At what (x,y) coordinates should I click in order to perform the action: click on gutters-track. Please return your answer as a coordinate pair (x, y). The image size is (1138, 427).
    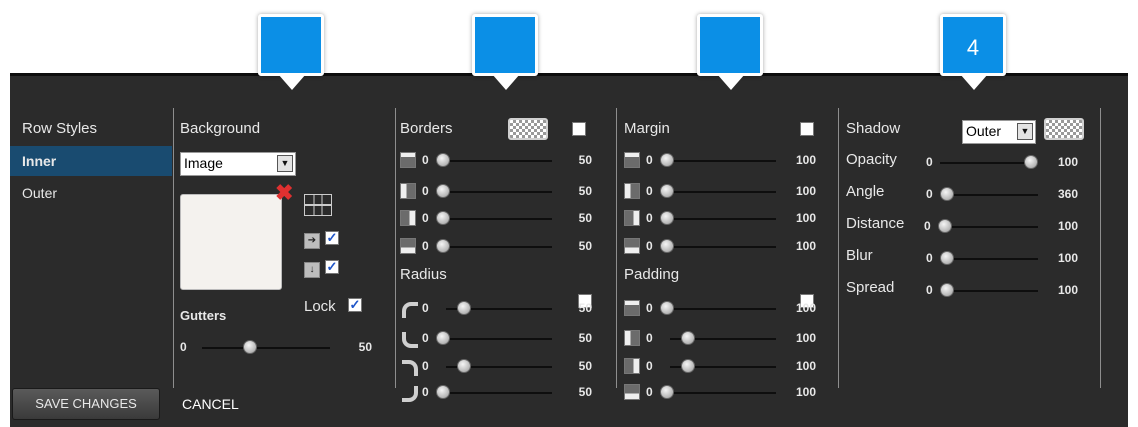
    Looking at the image, I should click on (266, 348).